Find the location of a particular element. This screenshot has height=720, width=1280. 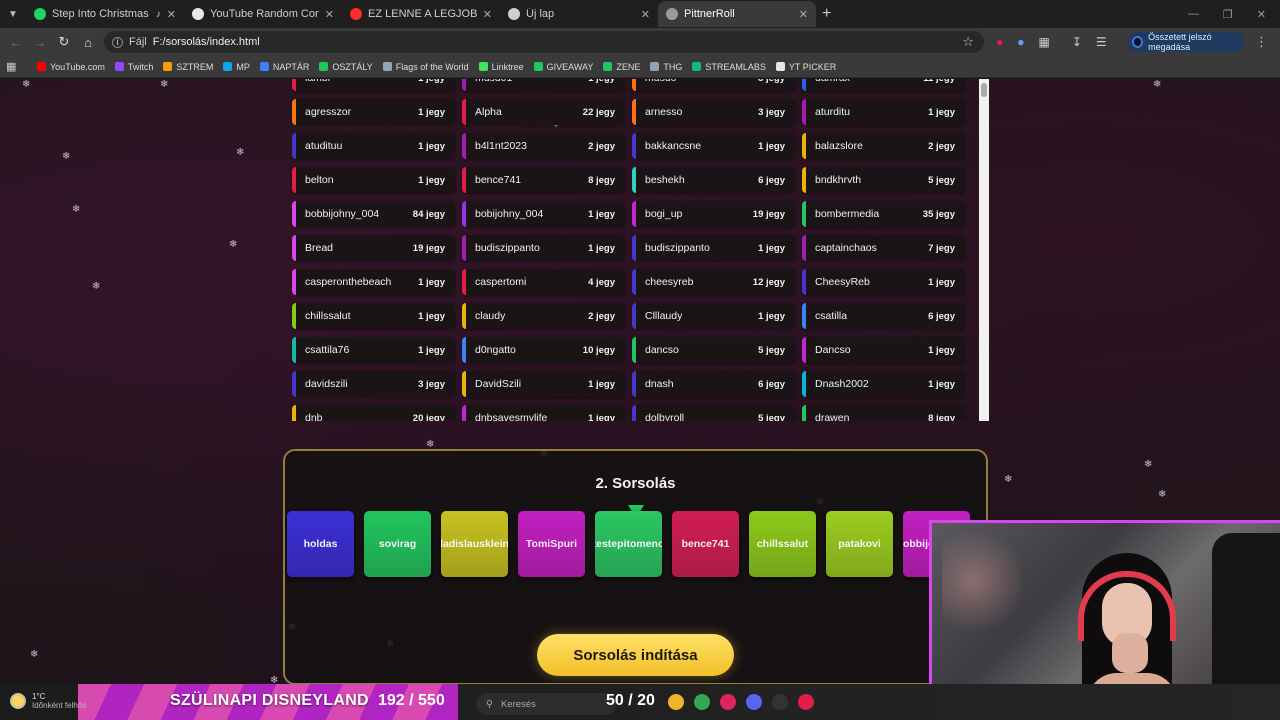

browser-tab: Step Into Christmas - Rema ♪ ✕ is located at coordinates (105, 14).